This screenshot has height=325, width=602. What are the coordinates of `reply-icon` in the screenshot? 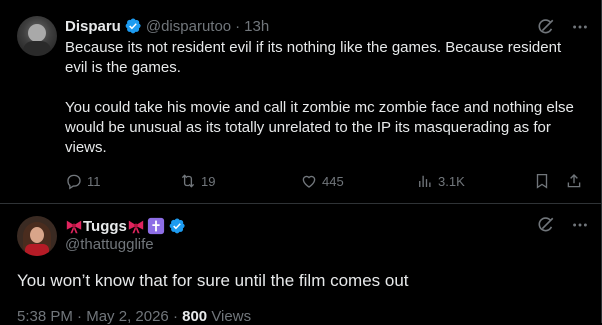 It's located at (74, 182).